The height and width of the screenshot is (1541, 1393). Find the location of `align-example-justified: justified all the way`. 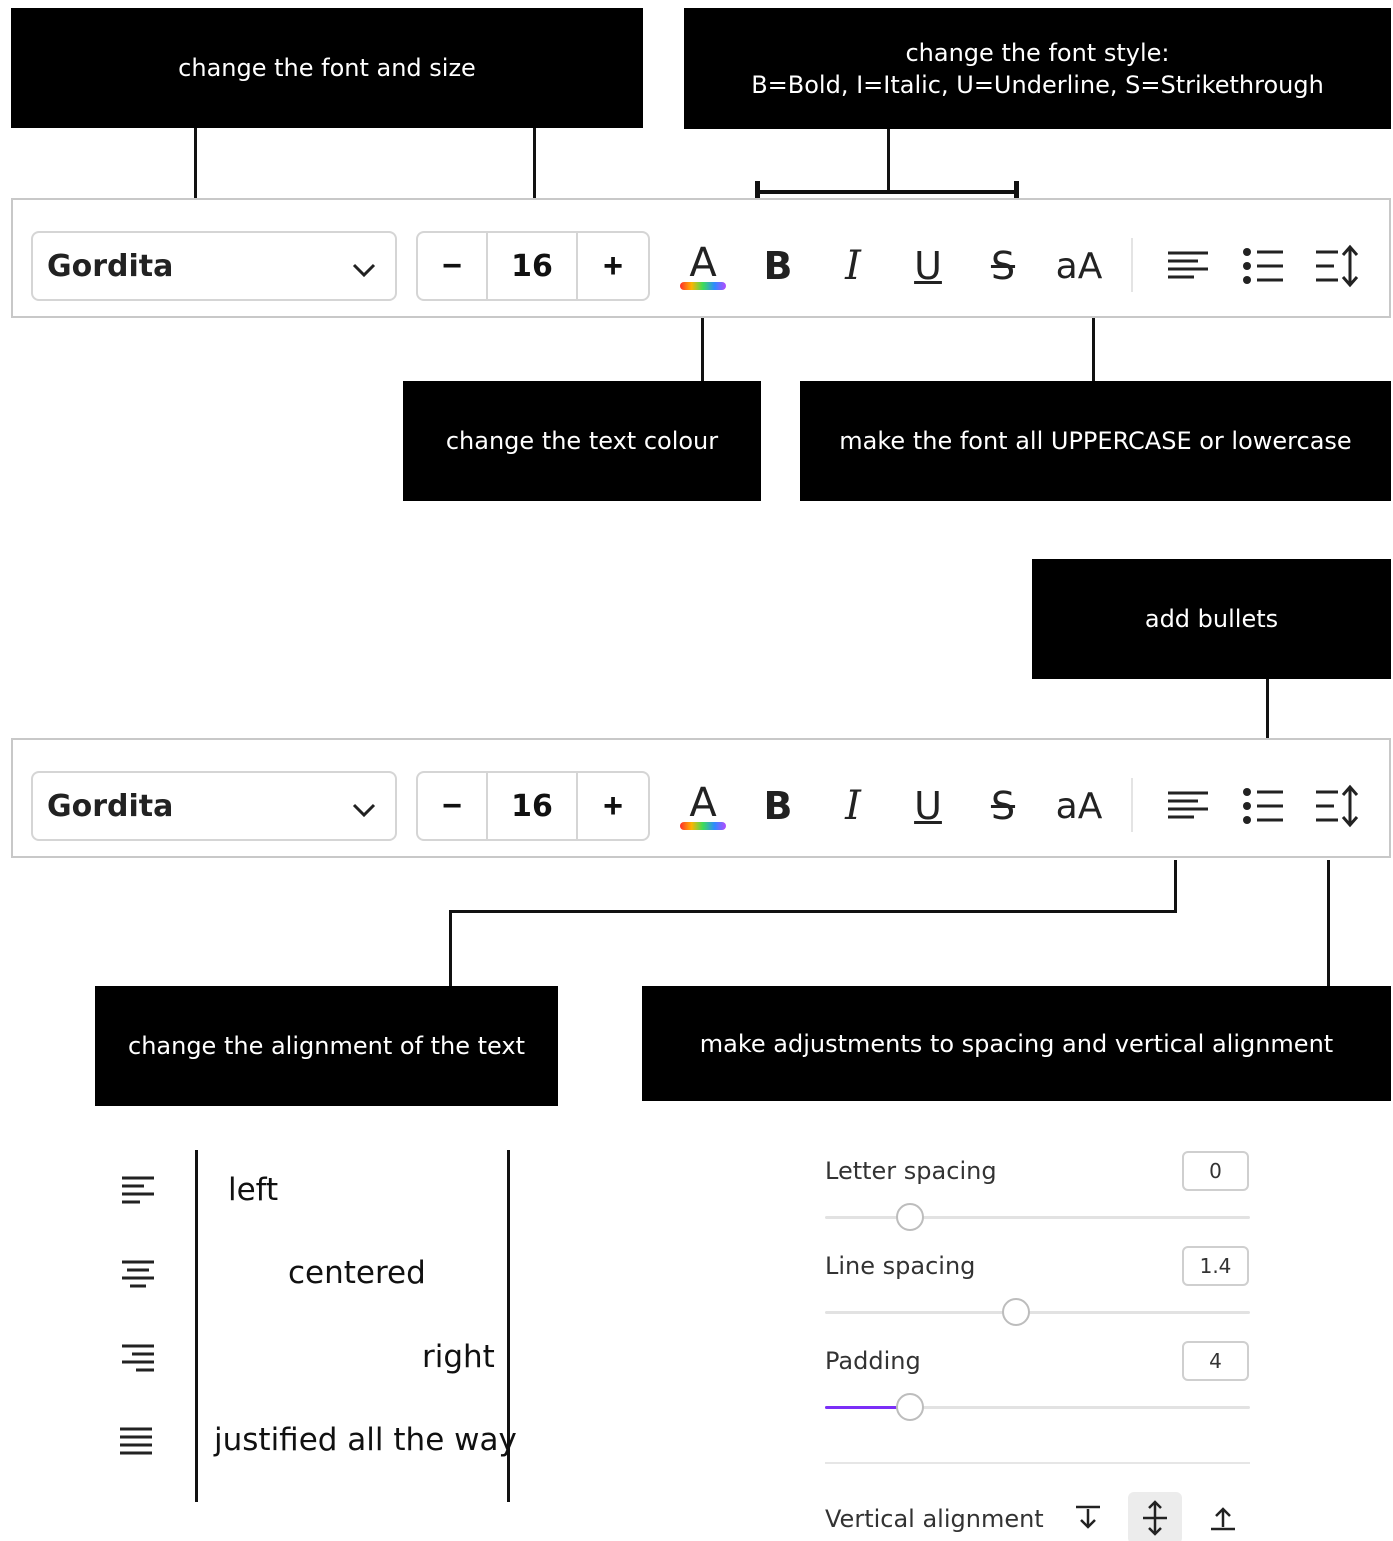

align-example-justified: justified all the way is located at coordinates (365, 1440).